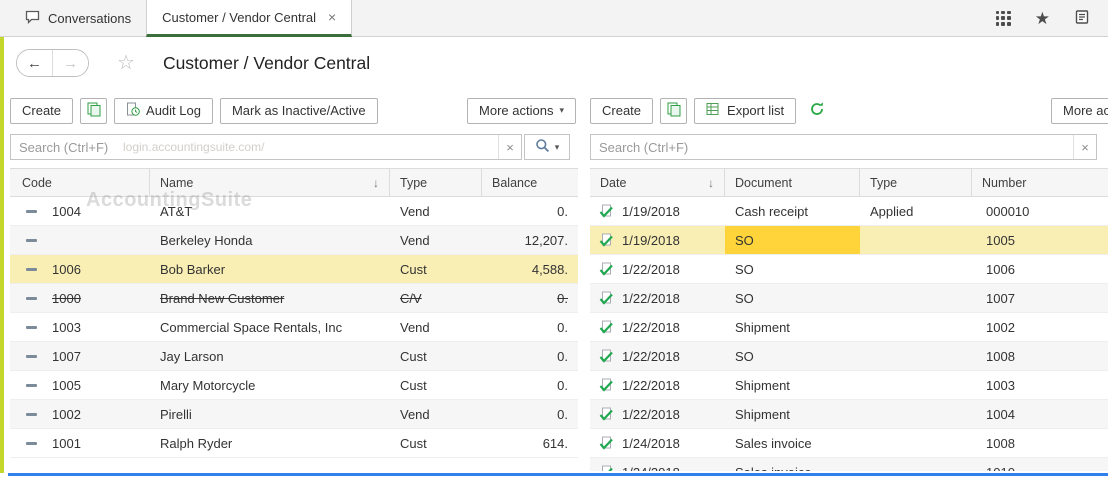 This screenshot has height=477, width=1108. Describe the element at coordinates (849, 356) in the screenshot. I see `table-row: 1/22/2018 SO 1008` at that location.